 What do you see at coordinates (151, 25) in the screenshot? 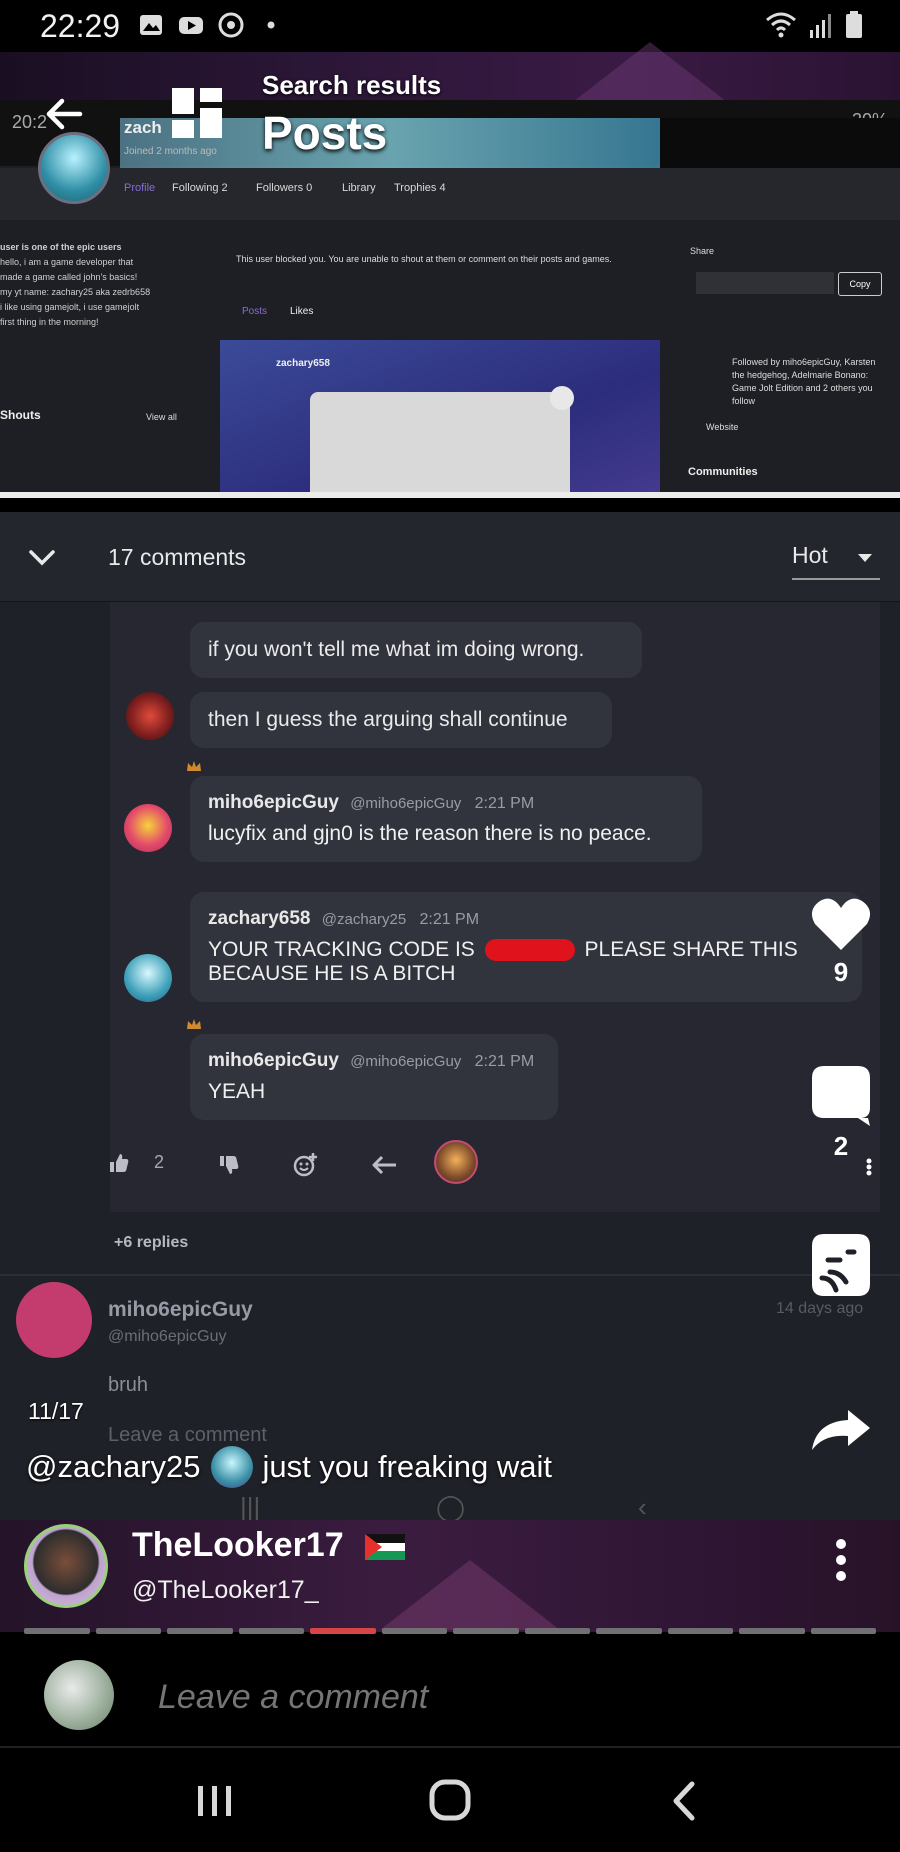
I see `gallery-icon` at bounding box center [151, 25].